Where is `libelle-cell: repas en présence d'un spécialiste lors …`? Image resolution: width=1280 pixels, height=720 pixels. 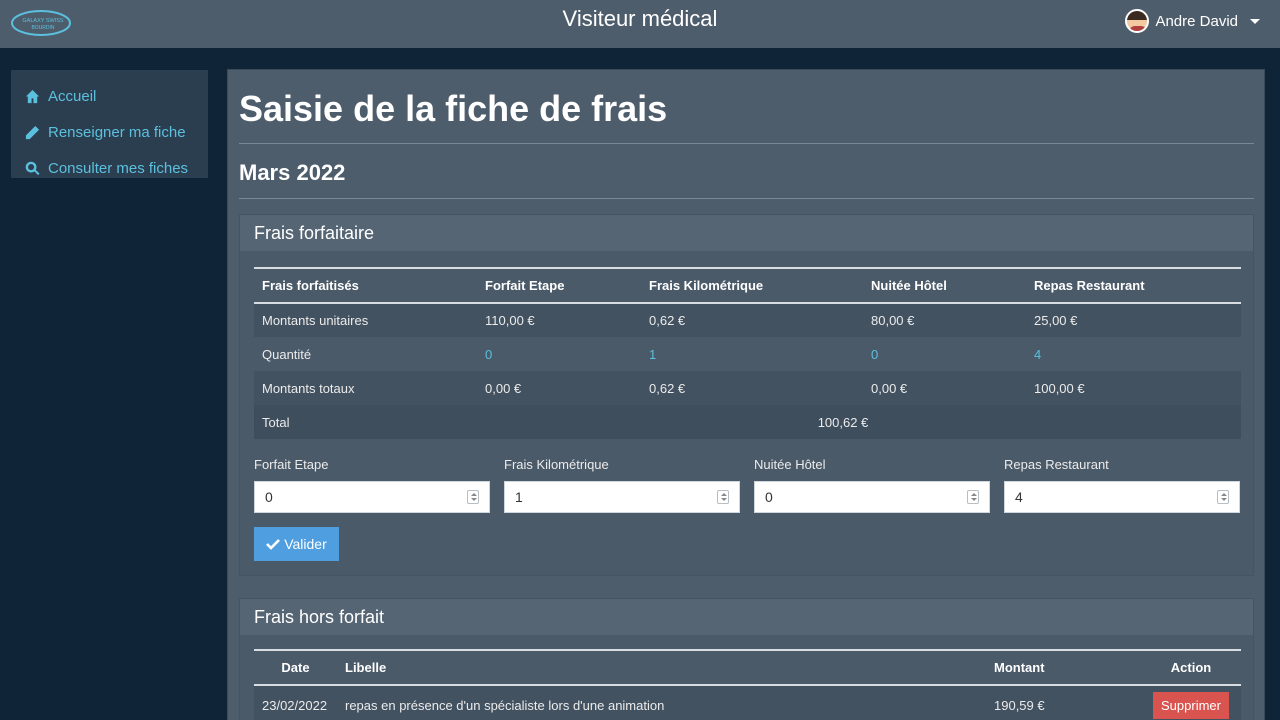
libelle-cell: repas en présence d'un spécialiste lors … is located at coordinates (661, 702).